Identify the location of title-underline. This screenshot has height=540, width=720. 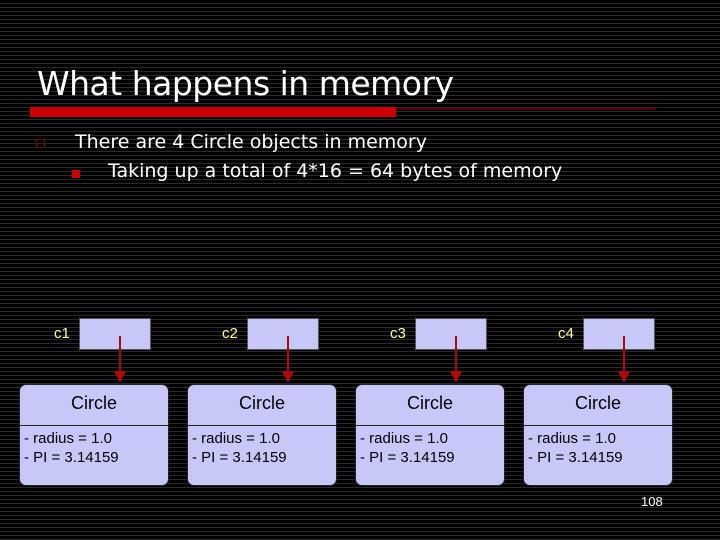
(213, 112).